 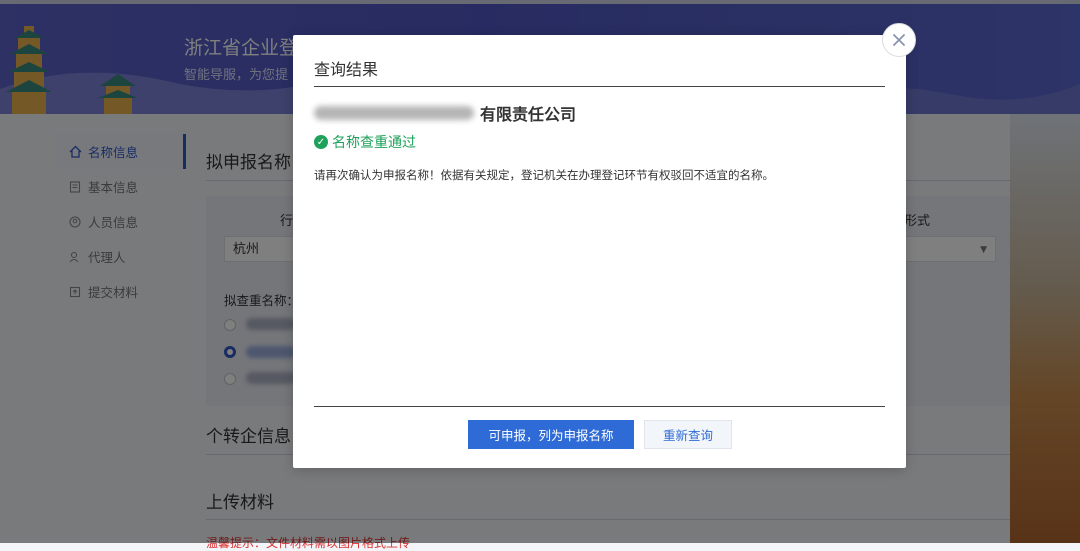 I want to click on requery-button: 重新查询, so click(x=688, y=434).